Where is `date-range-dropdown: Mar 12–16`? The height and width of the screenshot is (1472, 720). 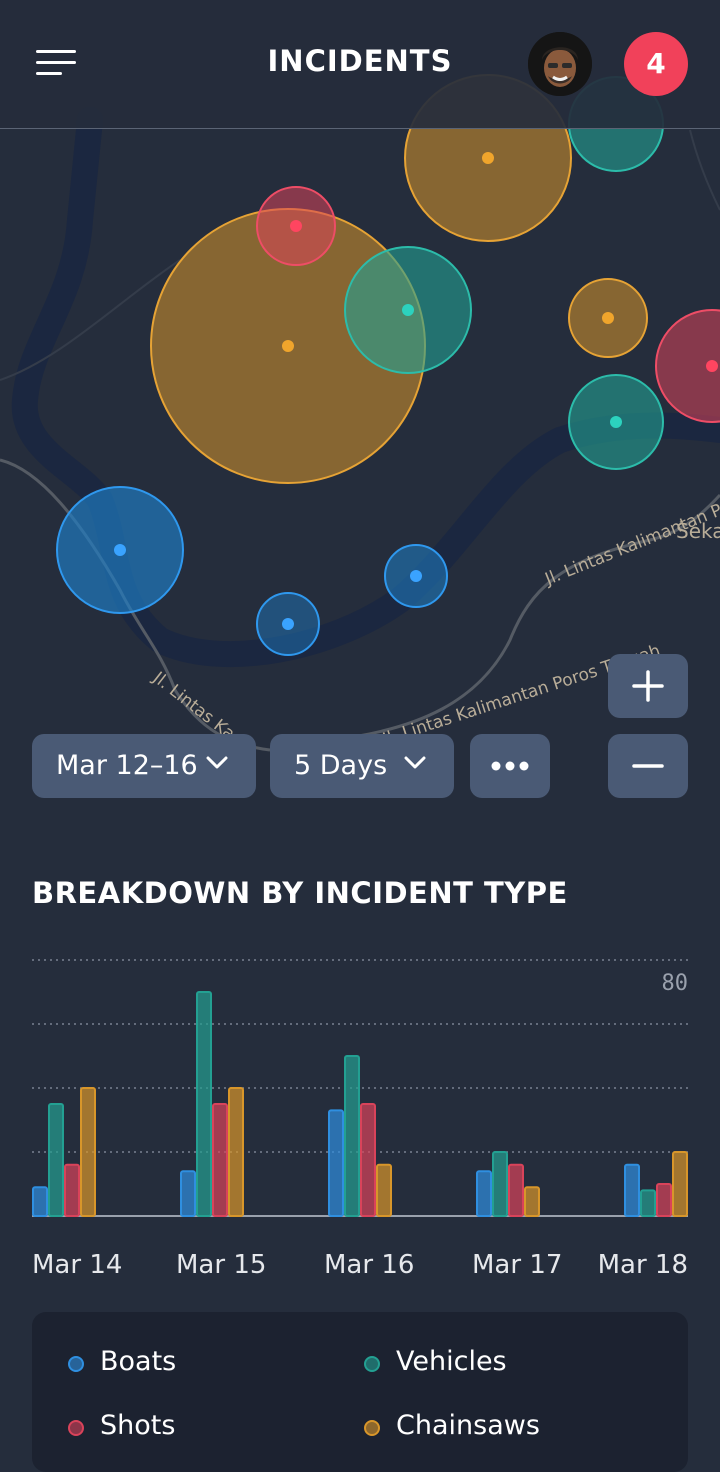
date-range-dropdown: Mar 12–16 is located at coordinates (144, 766).